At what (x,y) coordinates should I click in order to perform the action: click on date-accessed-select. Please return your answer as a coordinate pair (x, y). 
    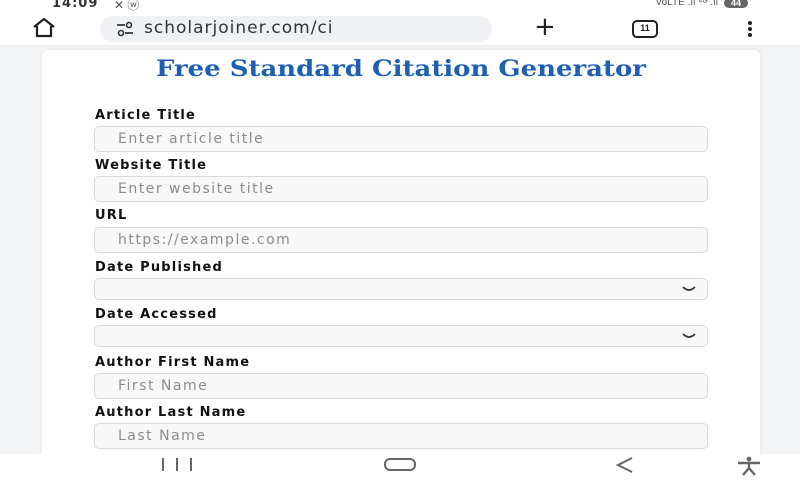
    Looking at the image, I should click on (401, 336).